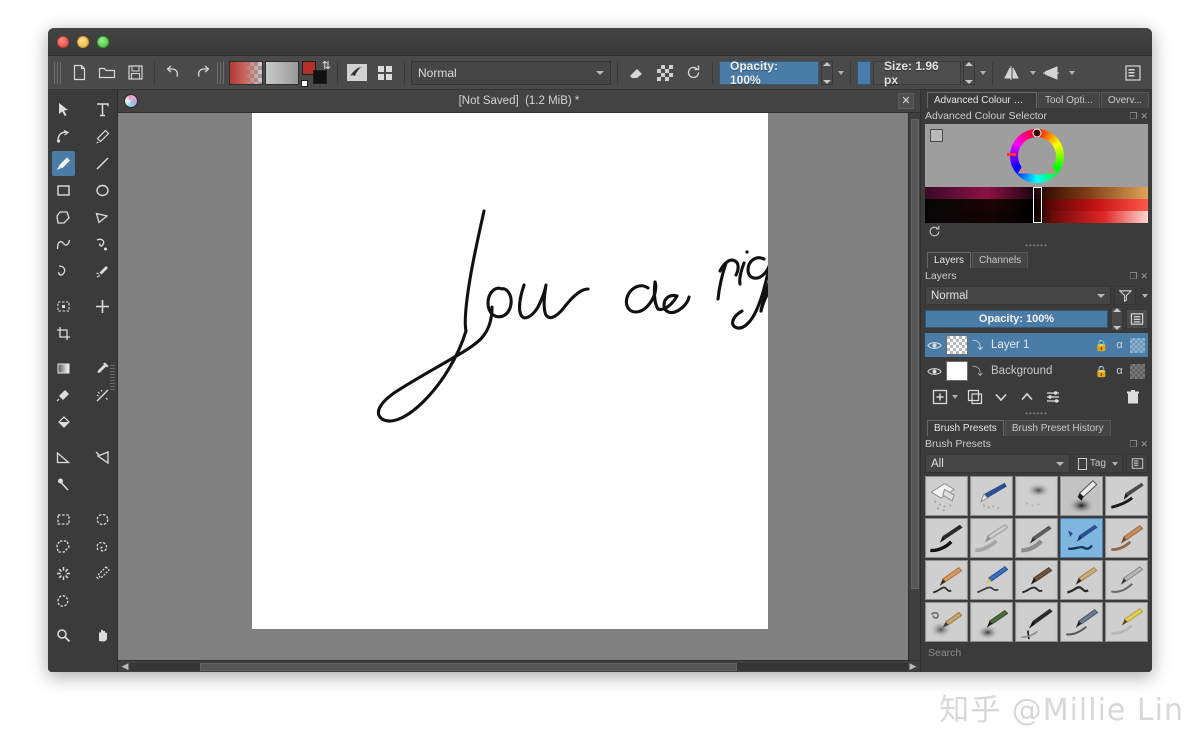  I want to click on reference-images-tool, so click(102, 457).